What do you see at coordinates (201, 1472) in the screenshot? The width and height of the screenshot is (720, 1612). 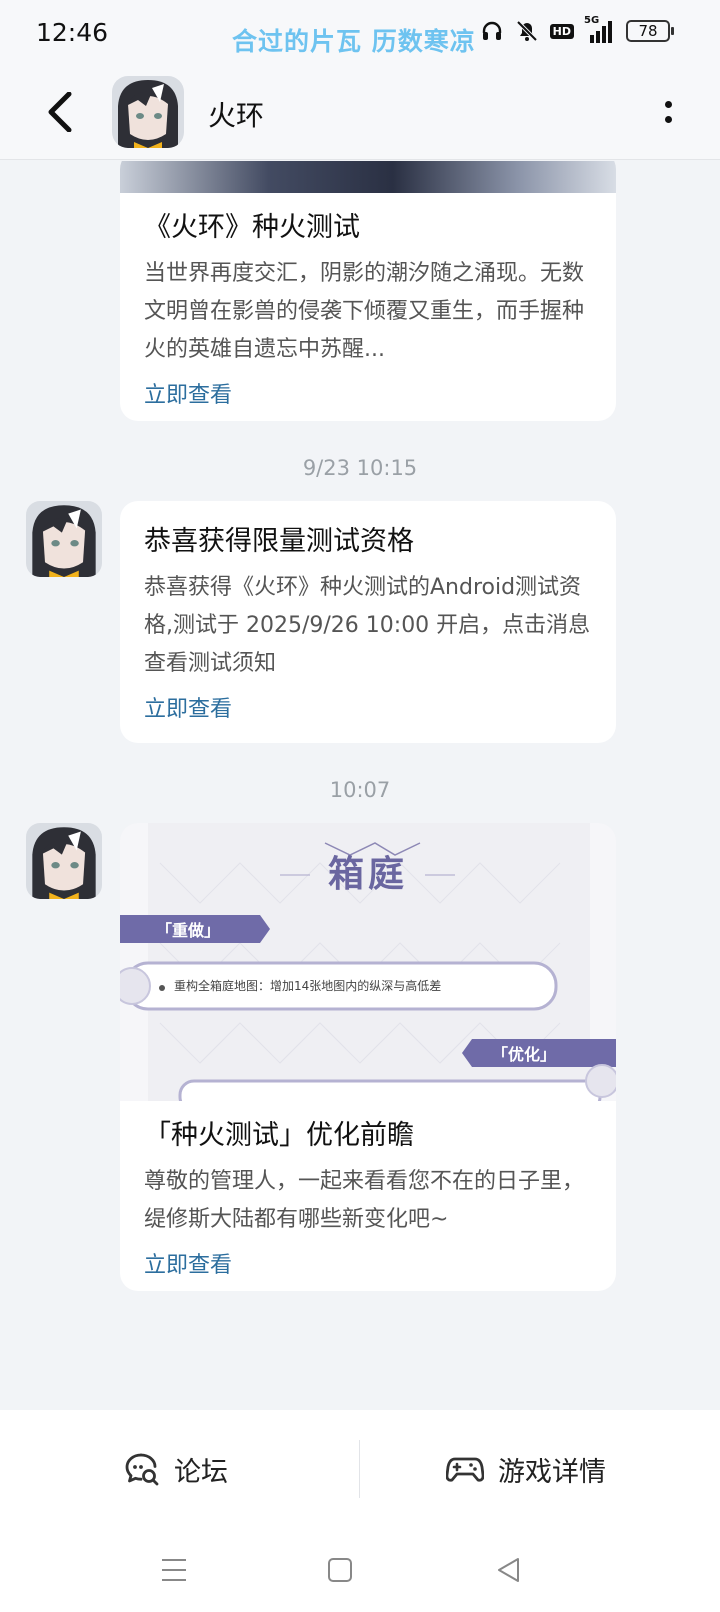 I see `forum-label: 论坛` at bounding box center [201, 1472].